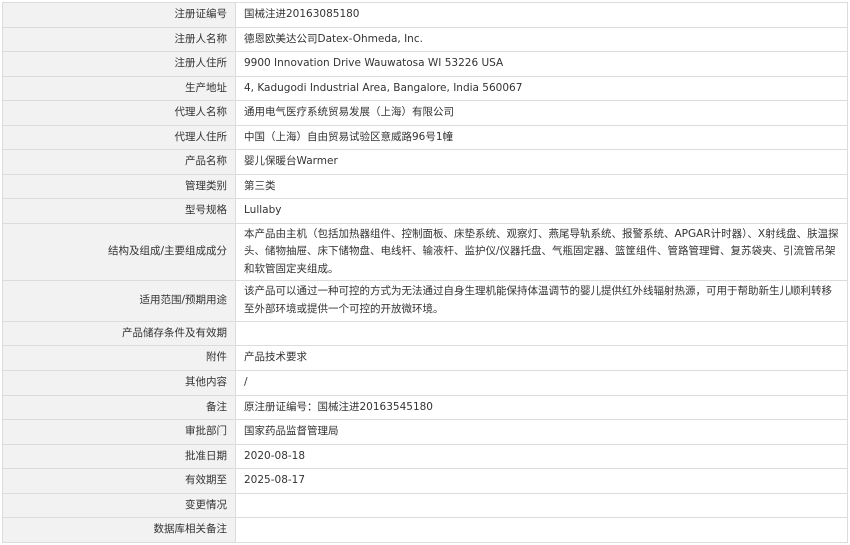 Image resolution: width=850 pixels, height=545 pixels. Describe the element at coordinates (119, 113) in the screenshot. I see `field-label: 代理人名称` at that location.